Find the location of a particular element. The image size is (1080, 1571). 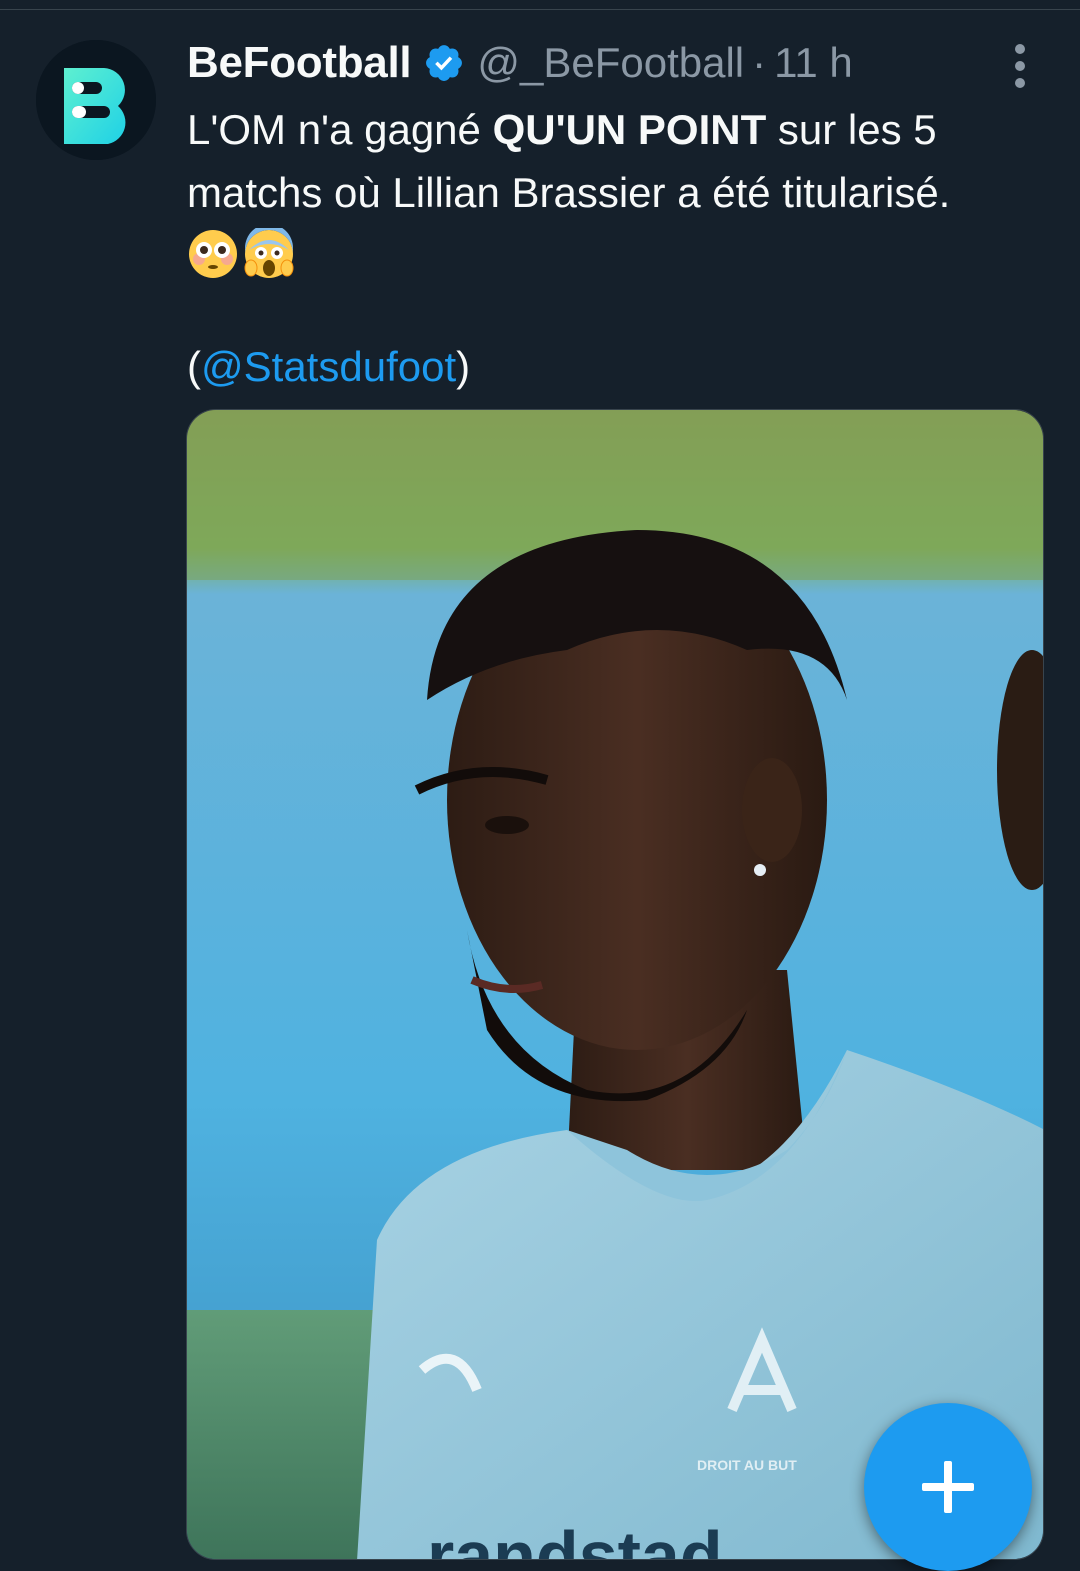

avatar is located at coordinates (96, 100).